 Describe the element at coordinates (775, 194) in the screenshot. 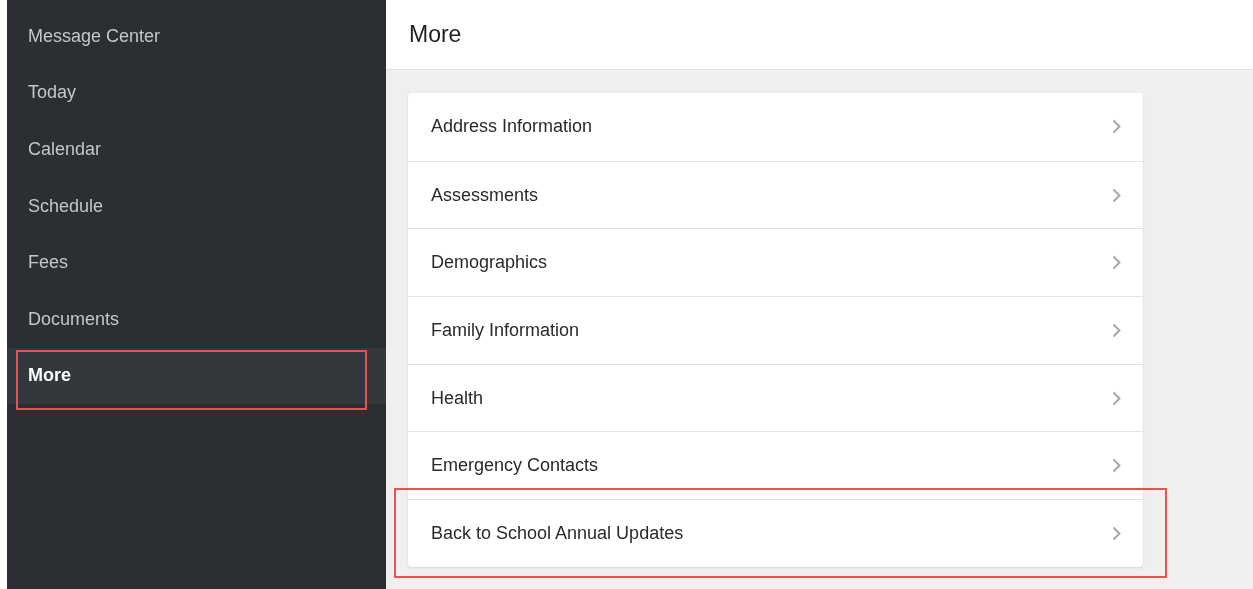

I see `menu-item: Assessments` at that location.